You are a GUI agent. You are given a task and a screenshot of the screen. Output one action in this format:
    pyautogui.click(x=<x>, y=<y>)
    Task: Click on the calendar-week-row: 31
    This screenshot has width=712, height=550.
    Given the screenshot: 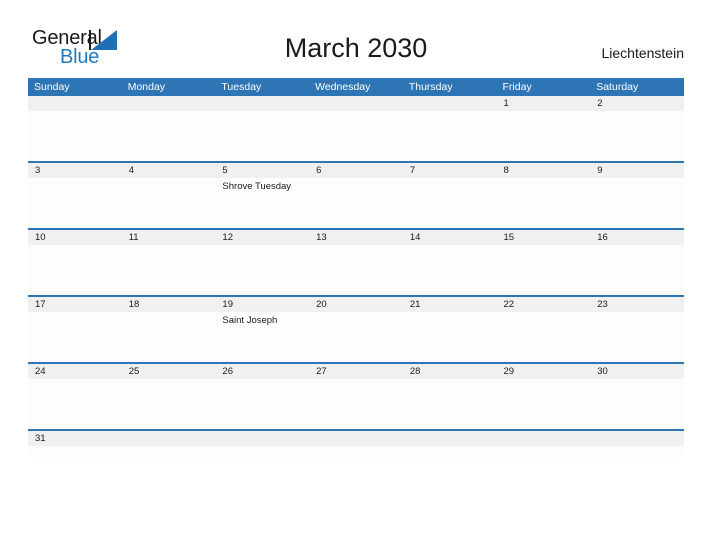 What is the action you would take?
    pyautogui.click(x=356, y=444)
    